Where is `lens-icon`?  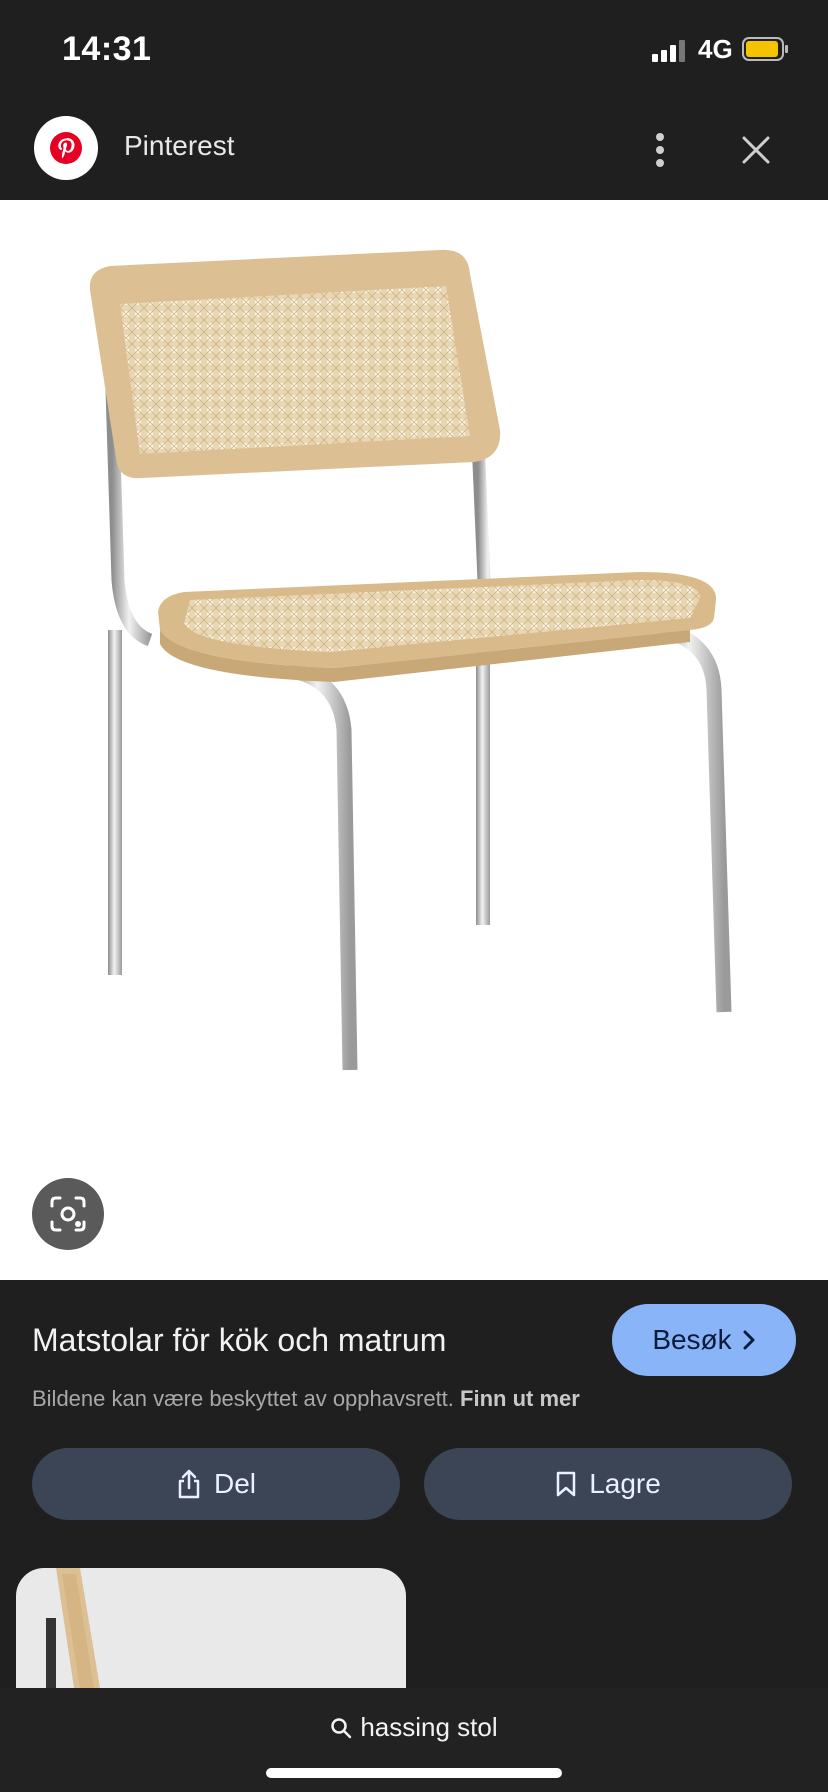 lens-icon is located at coordinates (68, 1214).